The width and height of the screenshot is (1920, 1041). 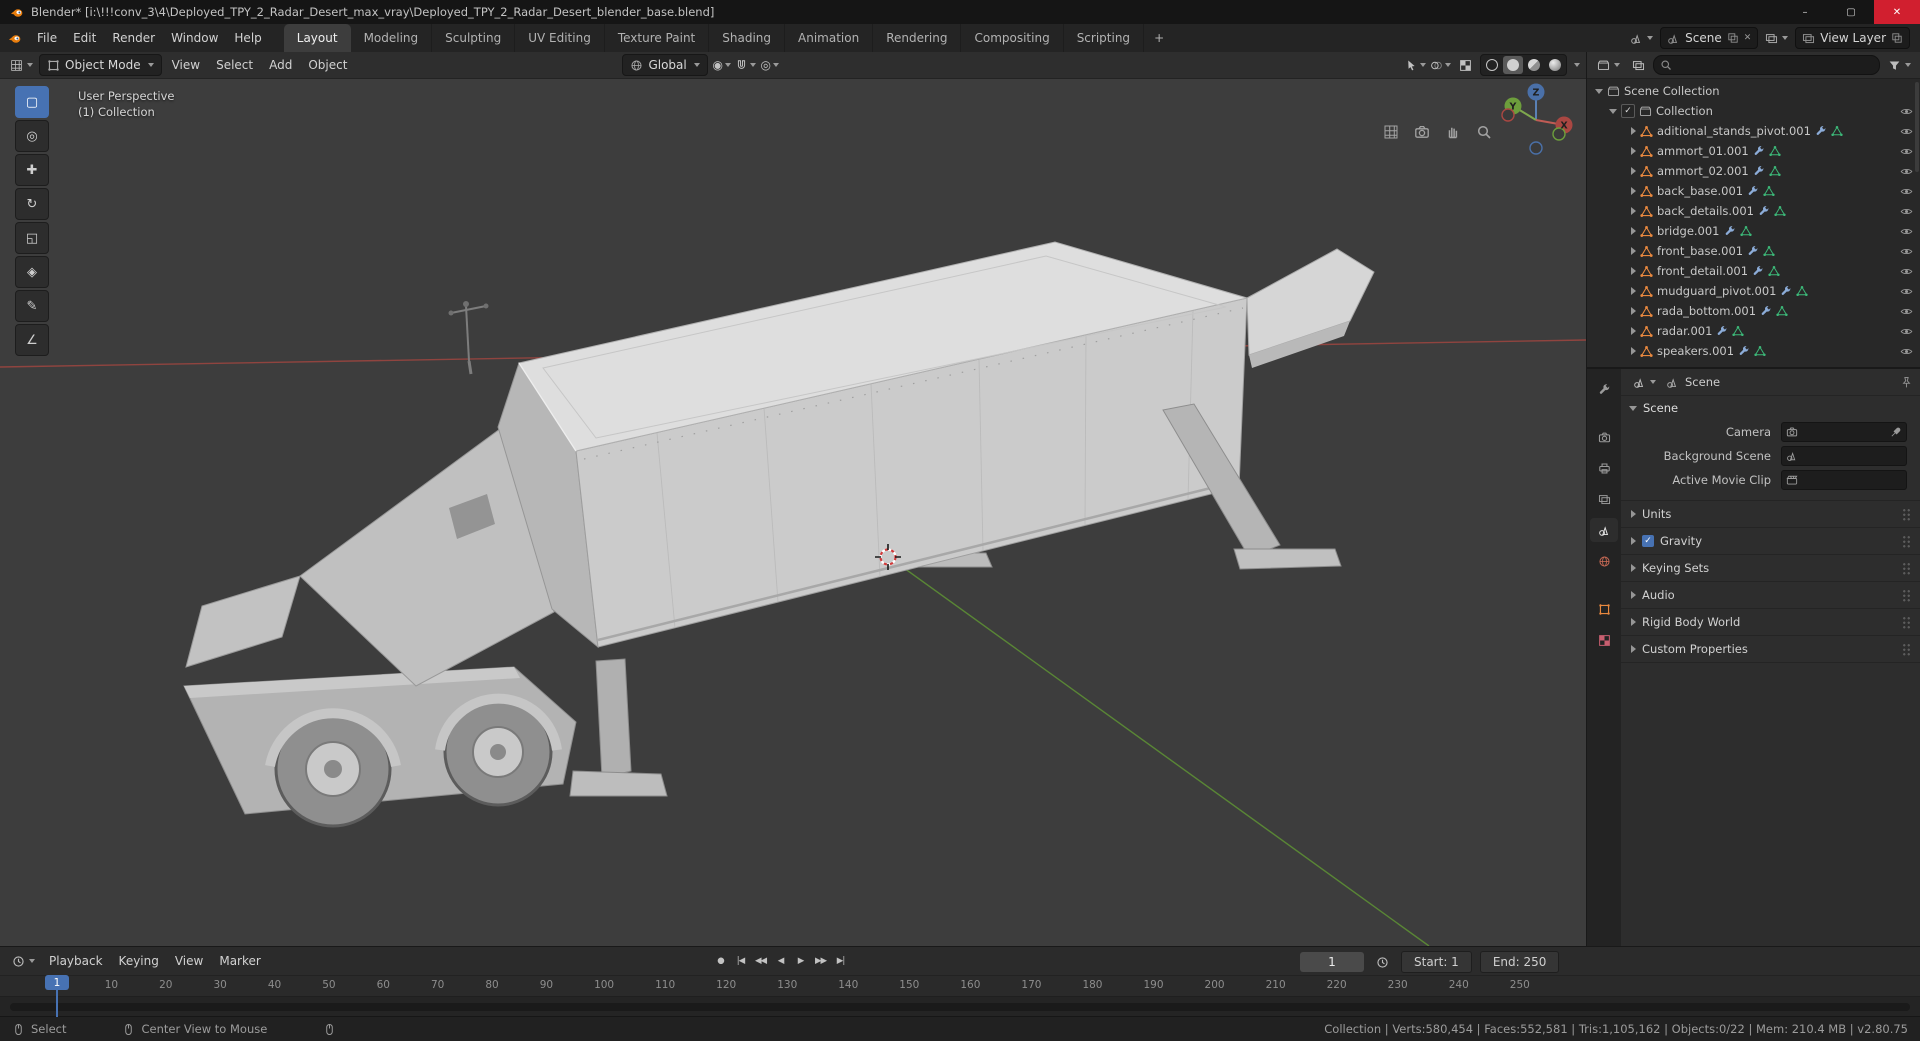 What do you see at coordinates (1753, 231) in the screenshot?
I see `outliner-object-row: bridge.001` at bounding box center [1753, 231].